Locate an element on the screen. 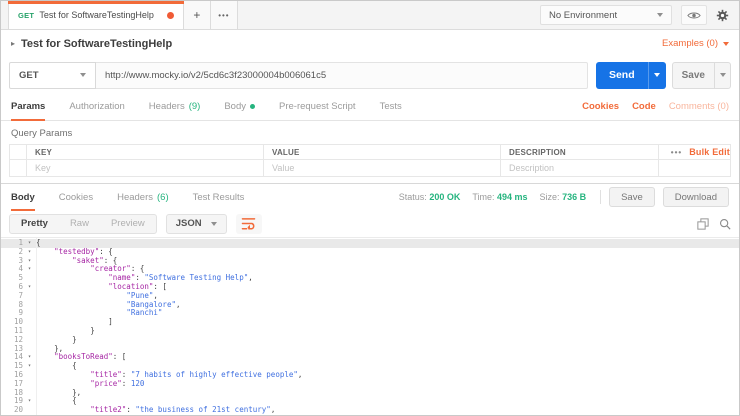 The image size is (740, 416). response-tab-test-results: Test Results is located at coordinates (219, 197).